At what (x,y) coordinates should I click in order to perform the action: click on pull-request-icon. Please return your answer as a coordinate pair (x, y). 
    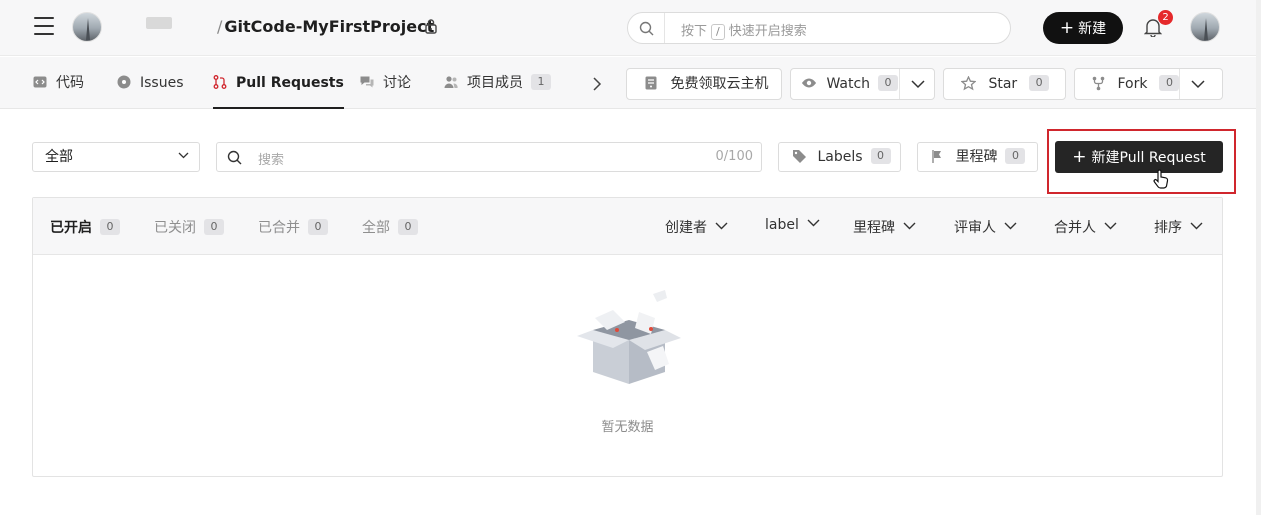
    Looking at the image, I should click on (220, 82).